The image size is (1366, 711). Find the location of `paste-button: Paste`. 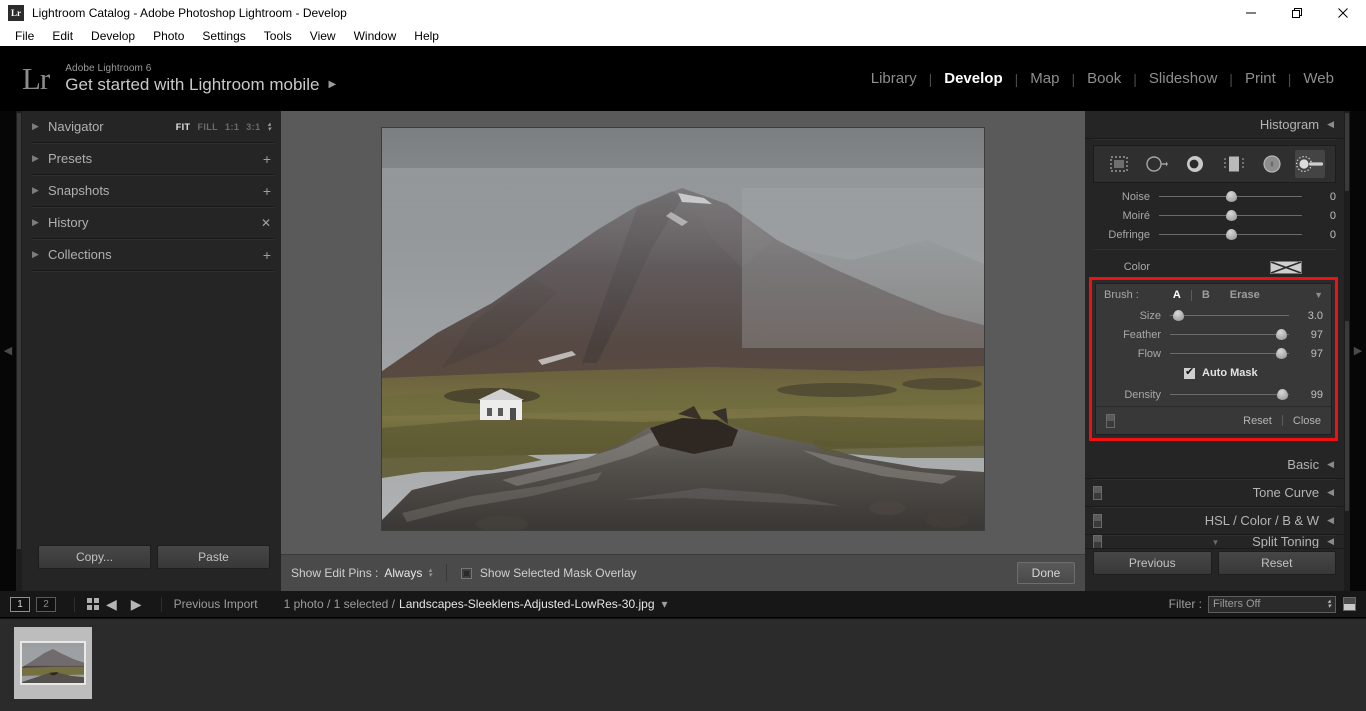

paste-button: Paste is located at coordinates (213, 557).